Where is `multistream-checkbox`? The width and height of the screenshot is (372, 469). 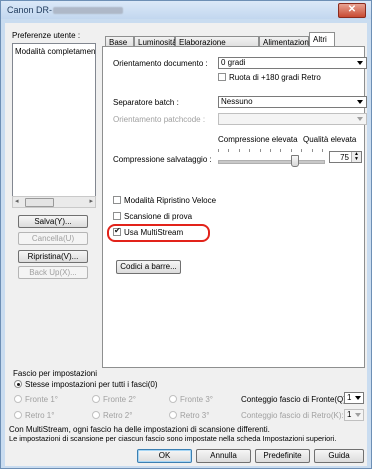
multistream-checkbox is located at coordinates (117, 231).